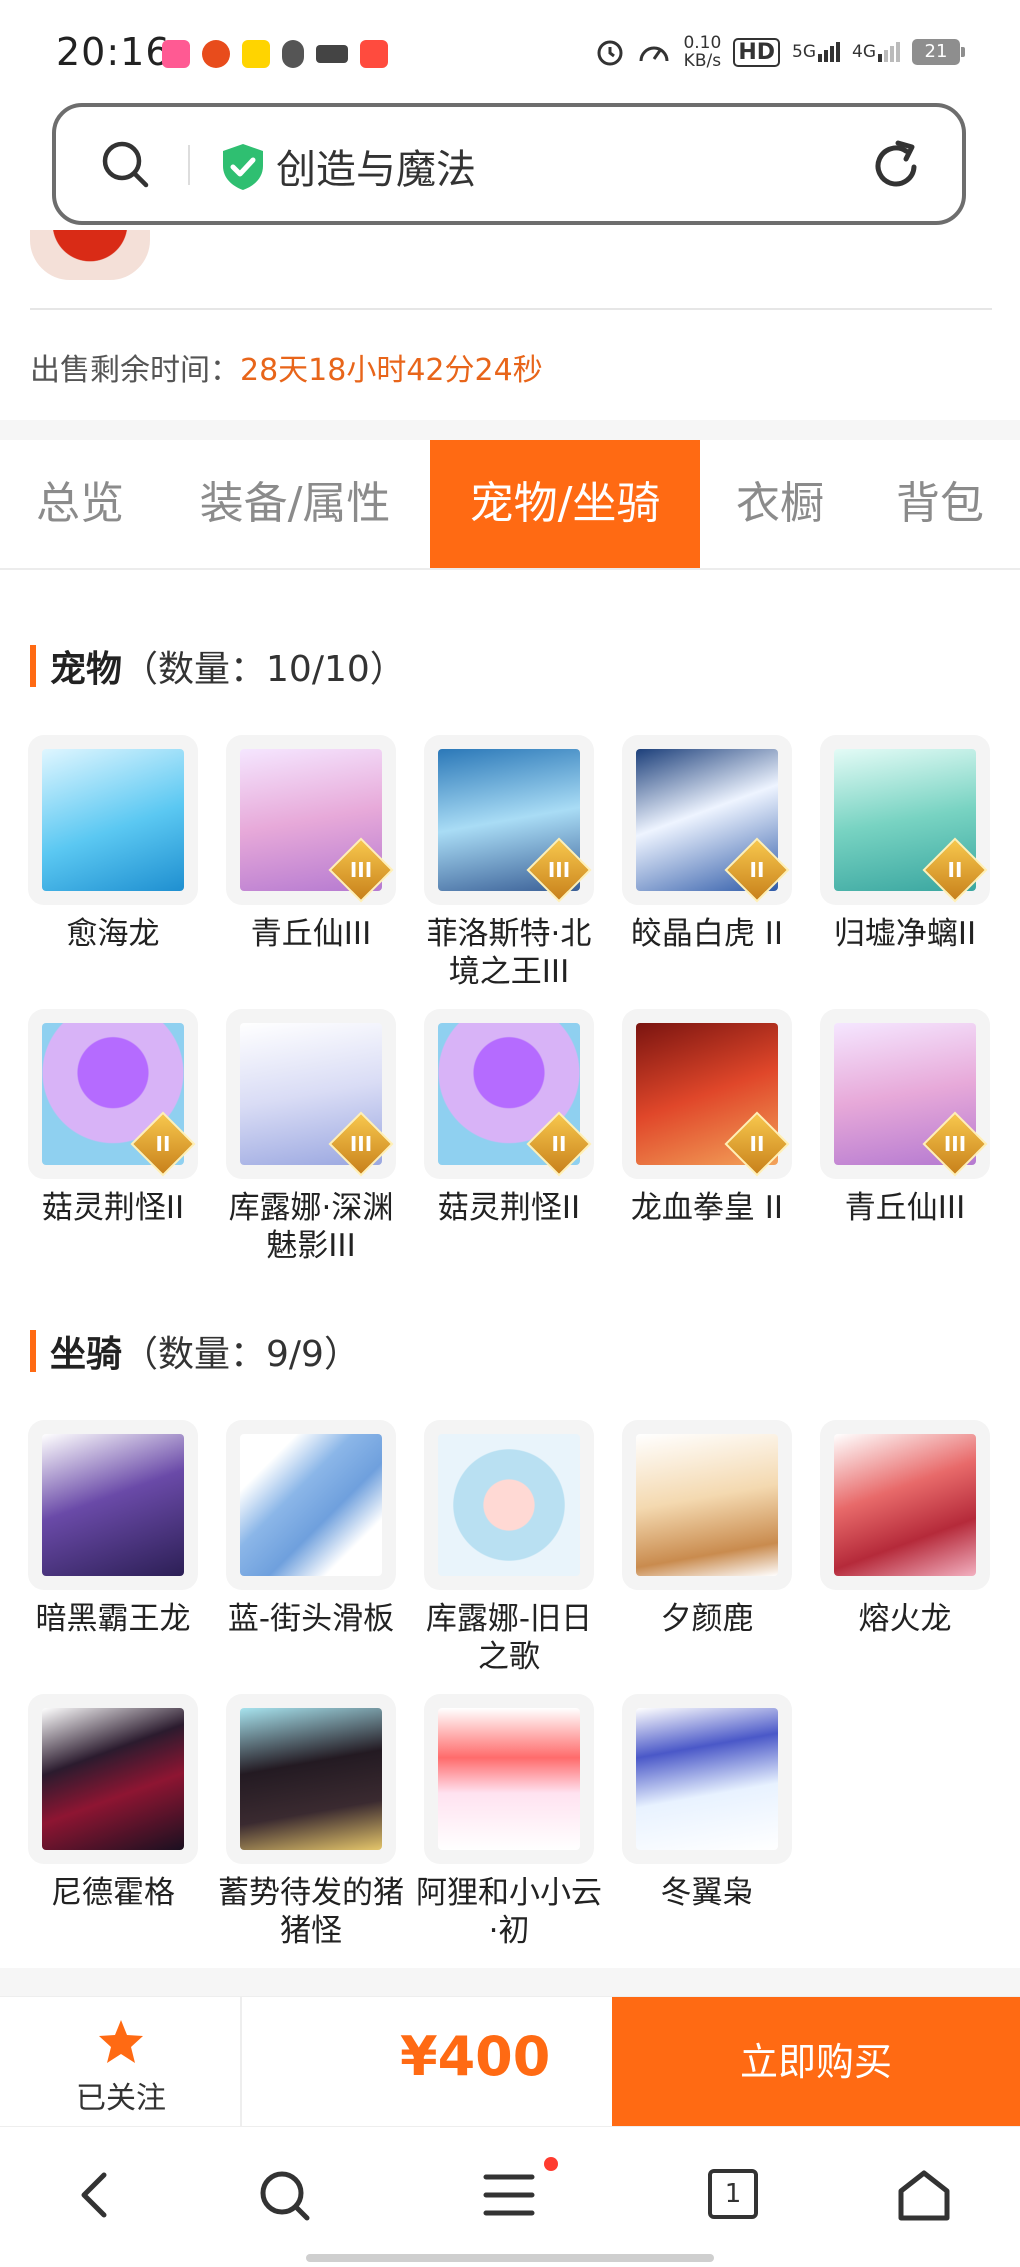 Image resolution: width=1020 pixels, height=2267 pixels. What do you see at coordinates (311, 1137) in the screenshot?
I see `pet-card: III 库露娜·深渊魅影III` at bounding box center [311, 1137].